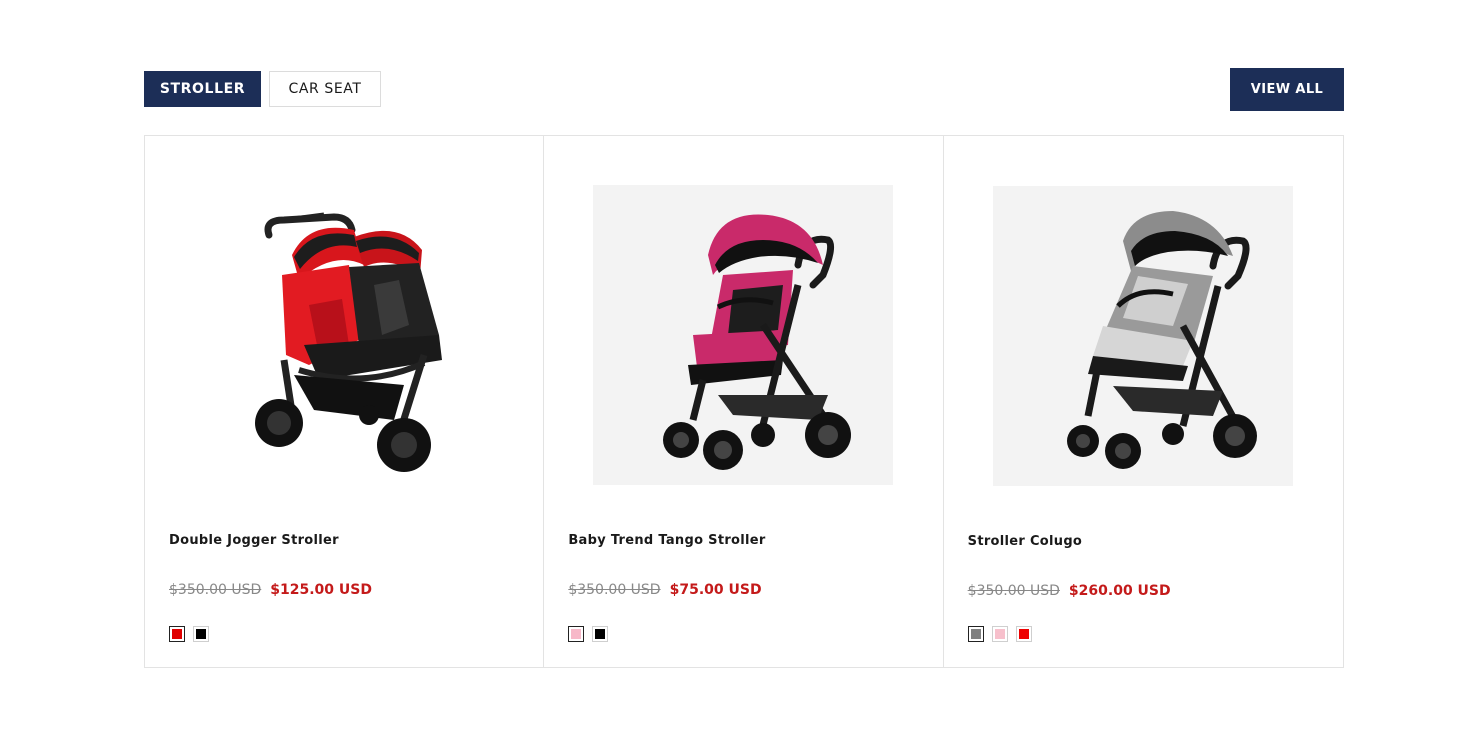 This screenshot has width=1461, height=742. Describe the element at coordinates (975, 634) in the screenshot. I see `color-swatch-grey` at that location.